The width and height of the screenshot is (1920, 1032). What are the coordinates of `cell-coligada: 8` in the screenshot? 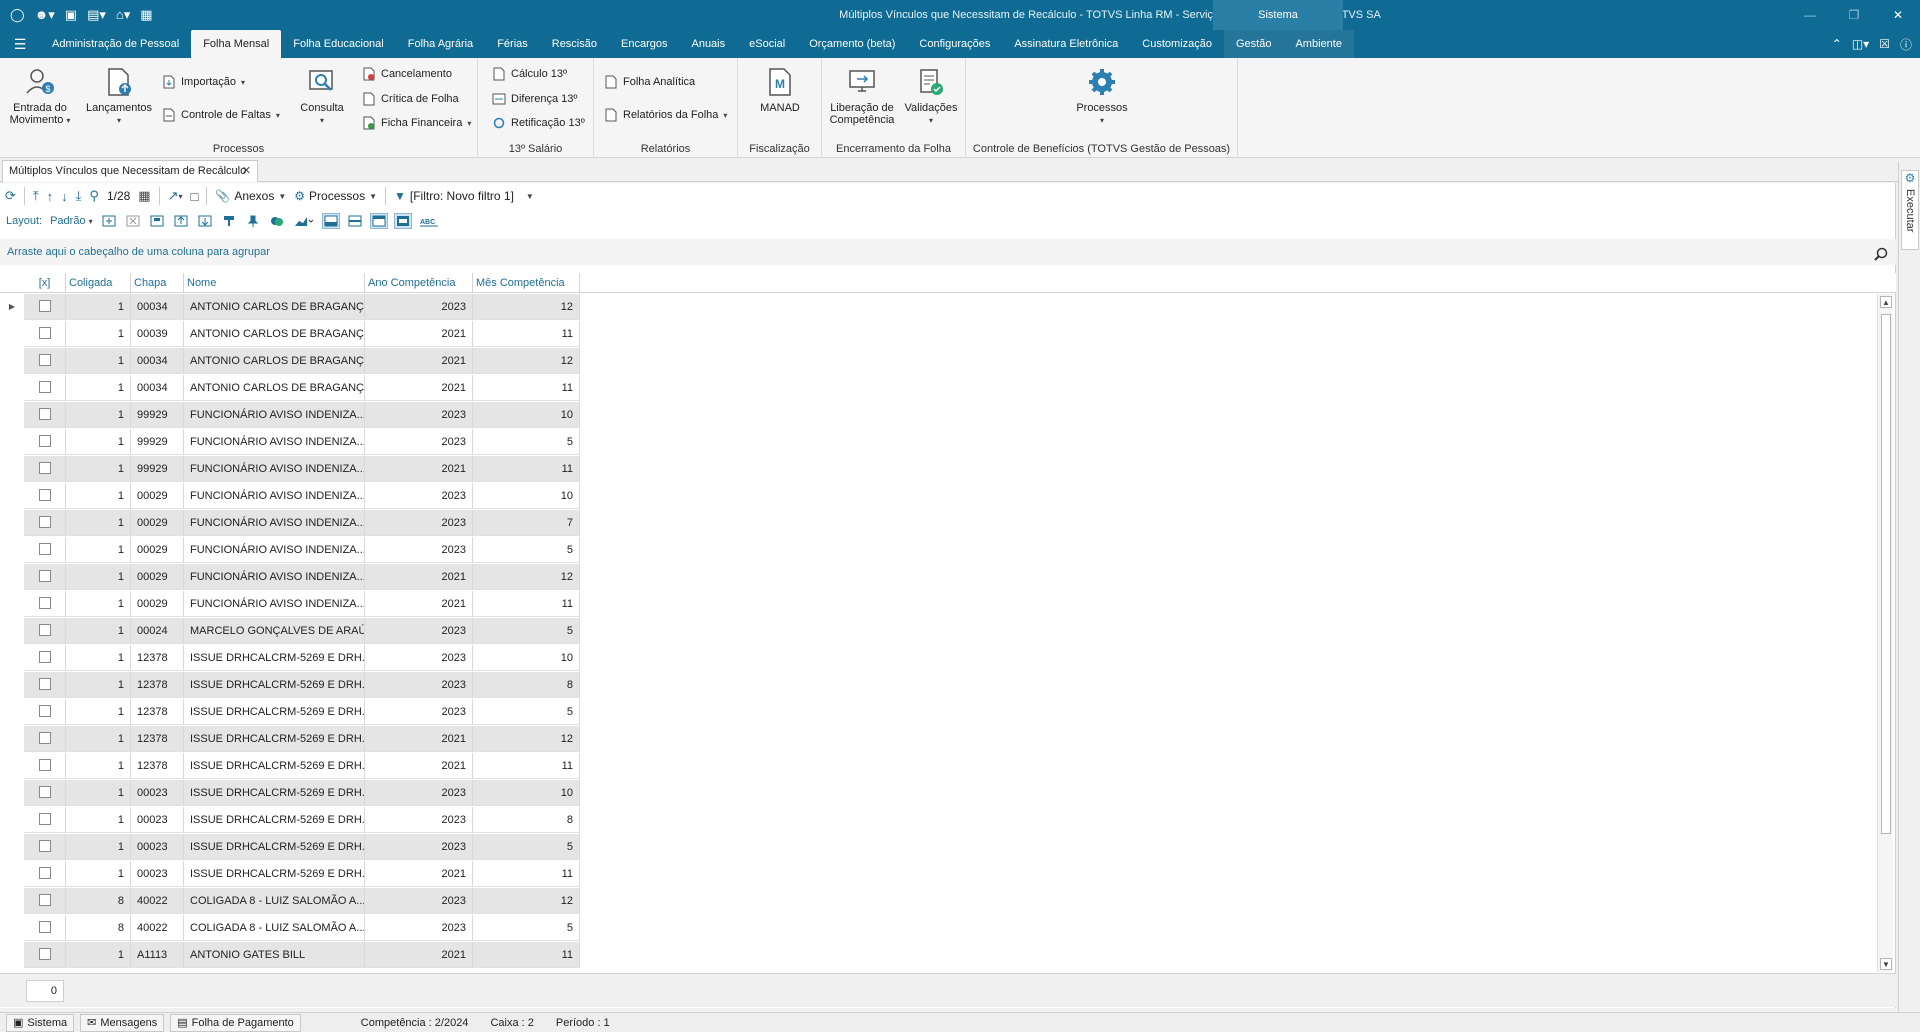 It's located at (98, 928).